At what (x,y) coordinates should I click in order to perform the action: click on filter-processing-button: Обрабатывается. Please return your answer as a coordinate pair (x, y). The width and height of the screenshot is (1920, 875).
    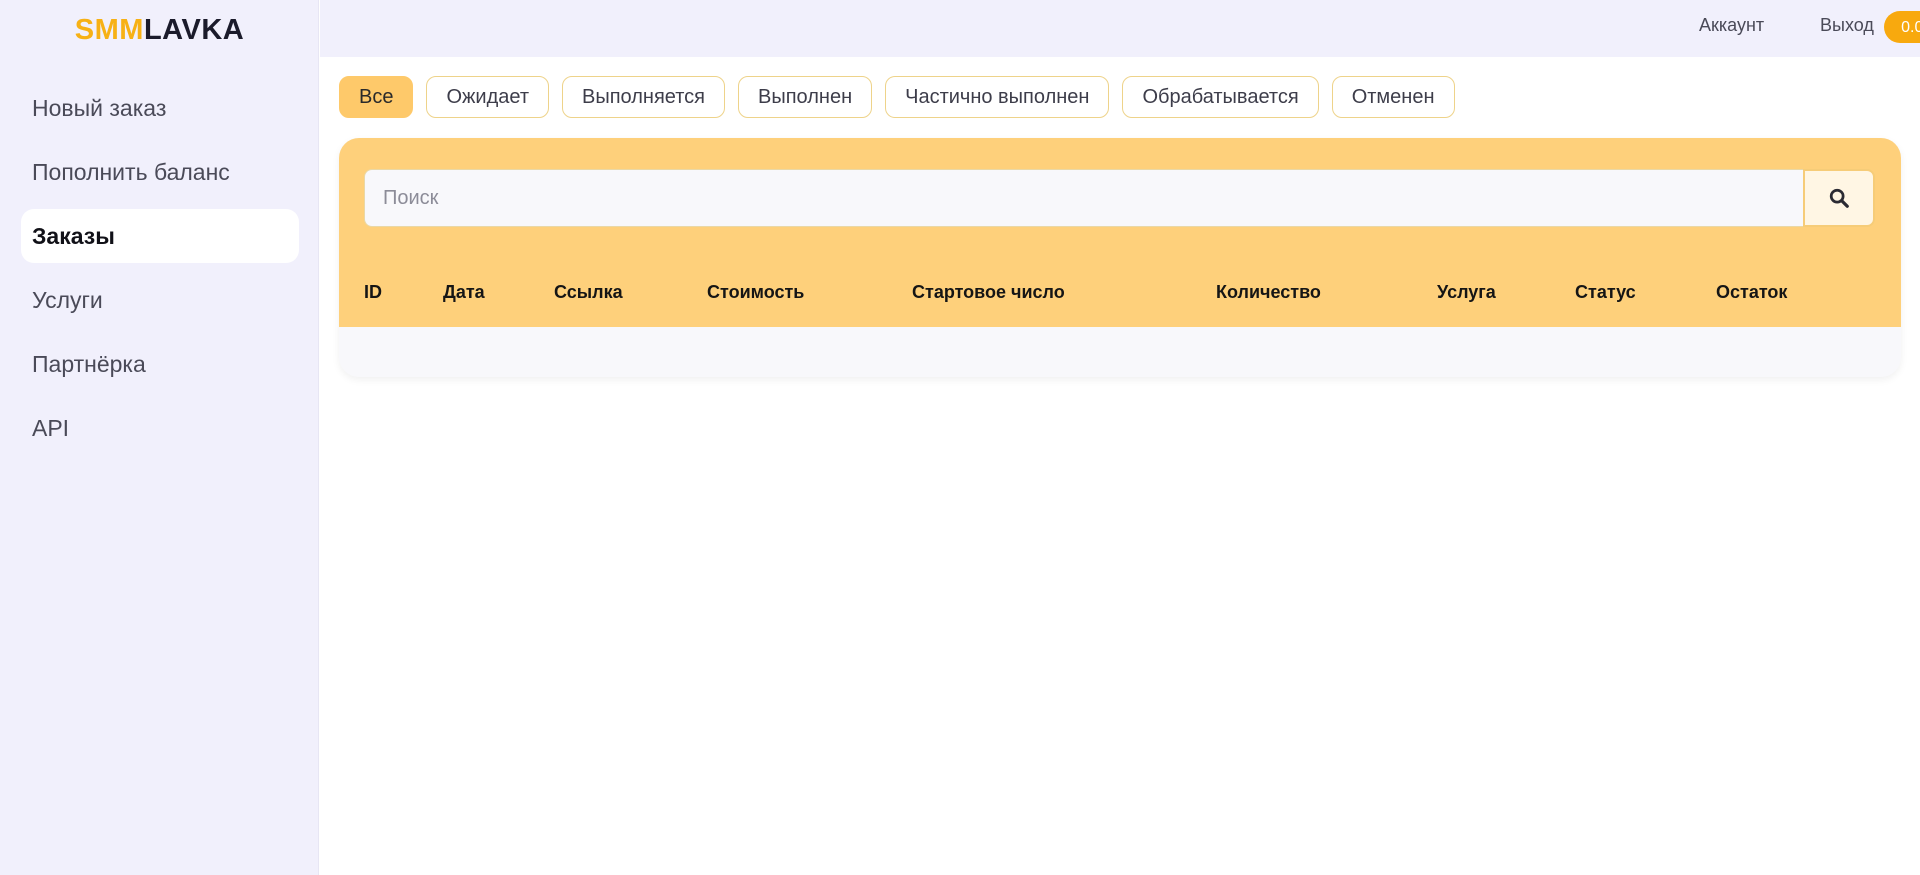
    Looking at the image, I should click on (1220, 97).